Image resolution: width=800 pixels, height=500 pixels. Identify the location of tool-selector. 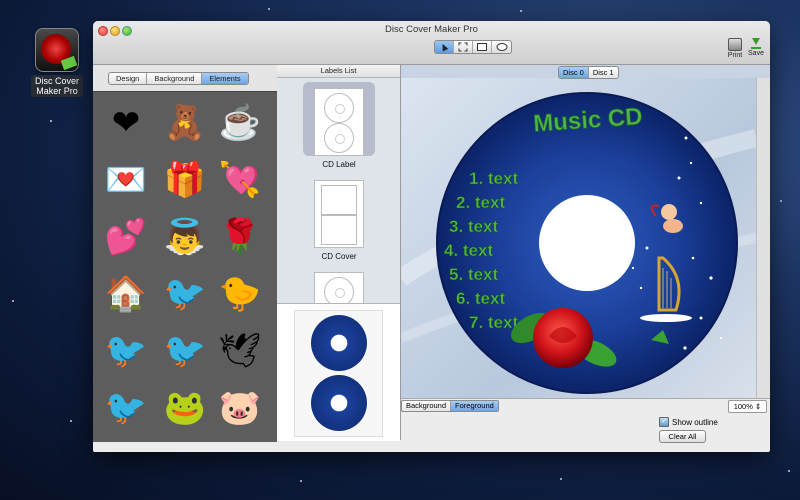
(473, 47).